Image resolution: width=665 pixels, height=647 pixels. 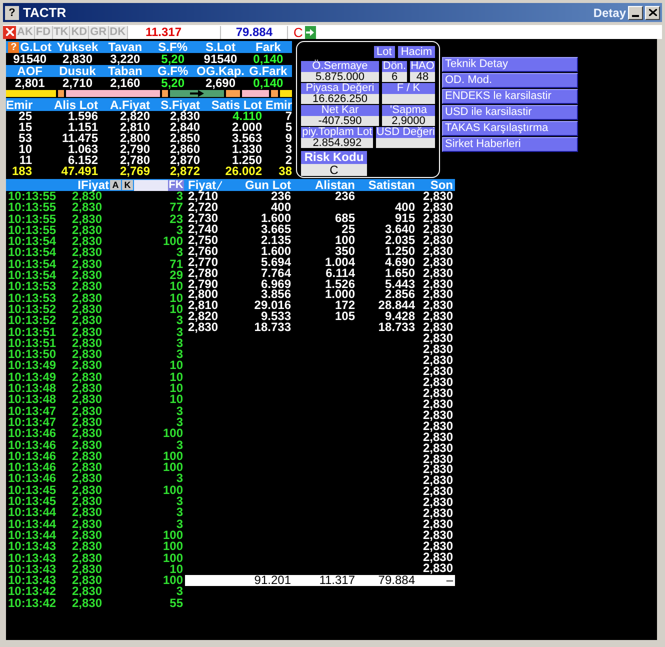 What do you see at coordinates (175, 603) in the screenshot?
I see `trade-lot: 55` at bounding box center [175, 603].